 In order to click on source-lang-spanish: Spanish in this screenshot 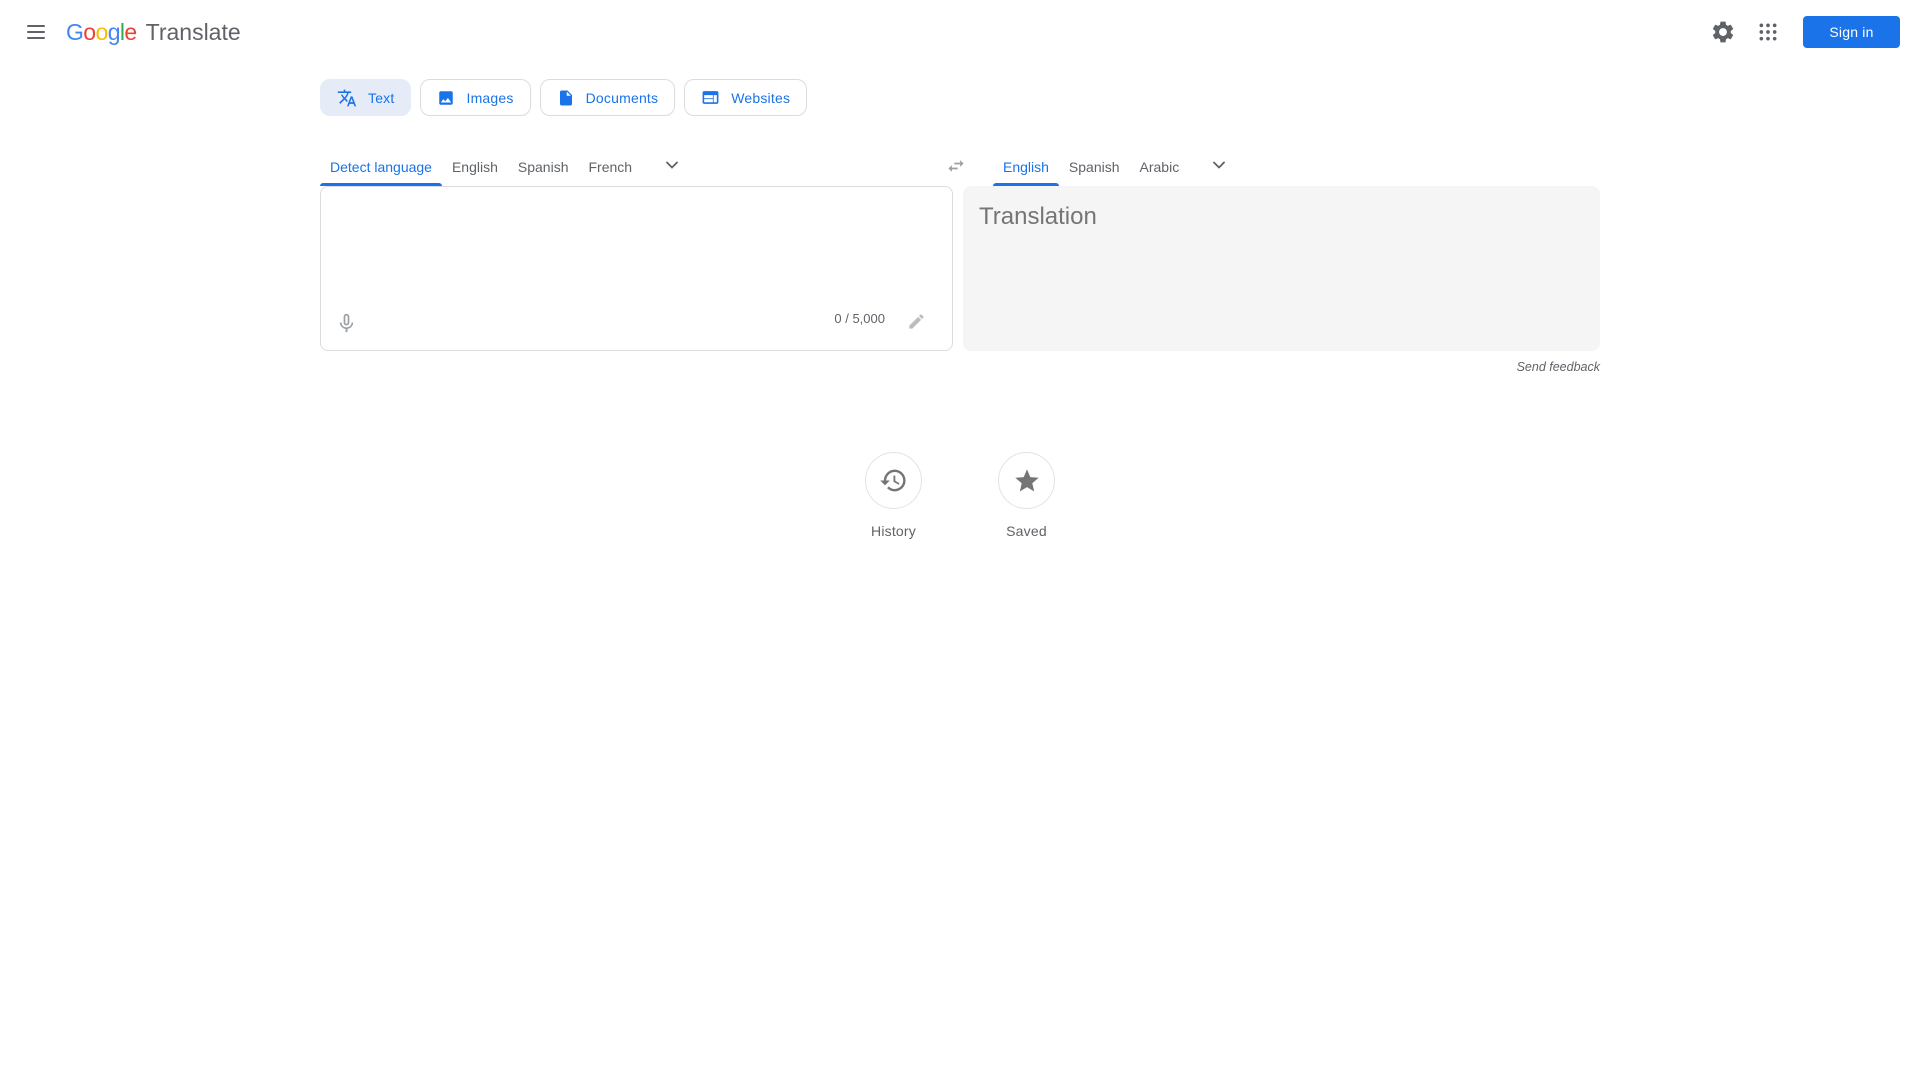, I will do `click(543, 166)`.